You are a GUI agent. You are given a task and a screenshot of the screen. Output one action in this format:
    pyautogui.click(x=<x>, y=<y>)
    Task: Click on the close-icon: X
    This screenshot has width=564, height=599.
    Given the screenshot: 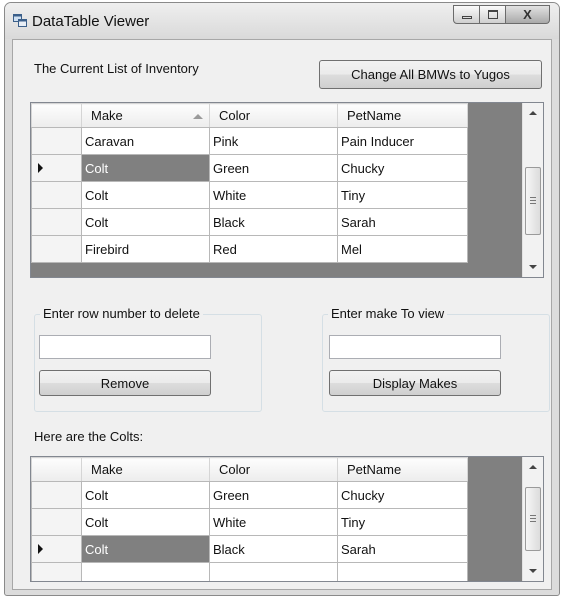 What is the action you would take?
    pyautogui.click(x=528, y=14)
    